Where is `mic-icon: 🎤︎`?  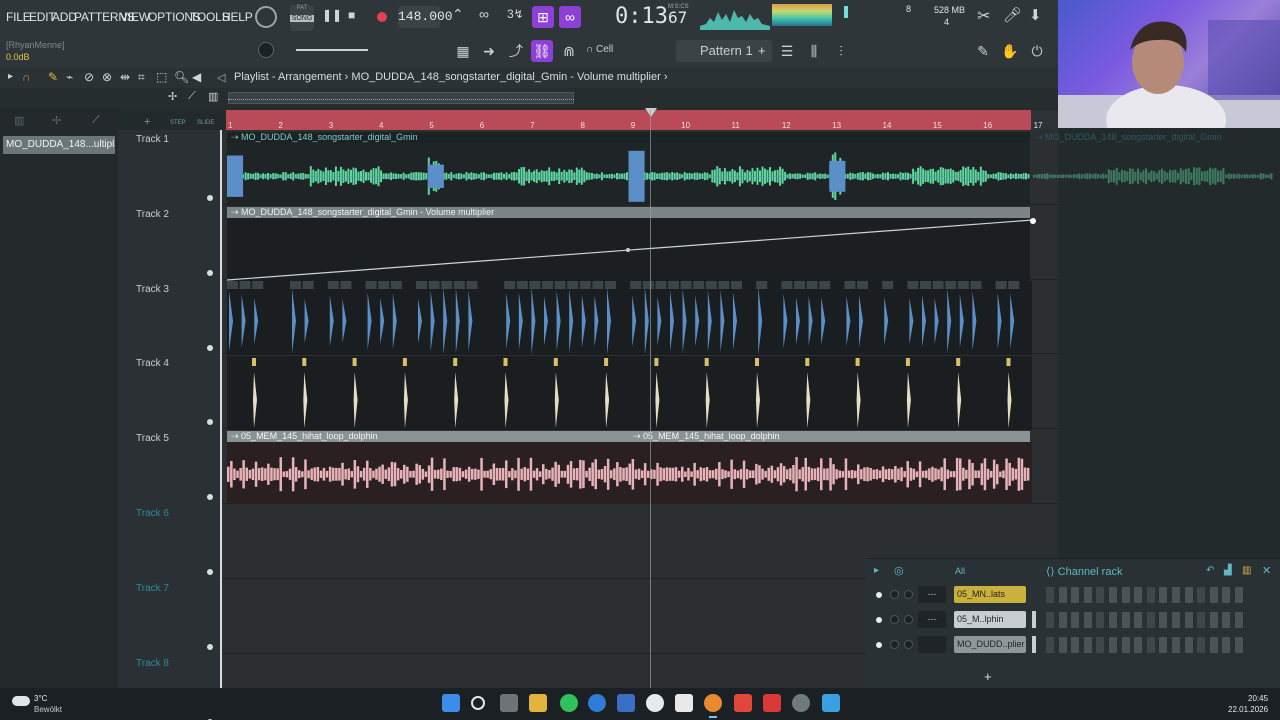
mic-icon: 🎤︎ is located at coordinates (1012, 15).